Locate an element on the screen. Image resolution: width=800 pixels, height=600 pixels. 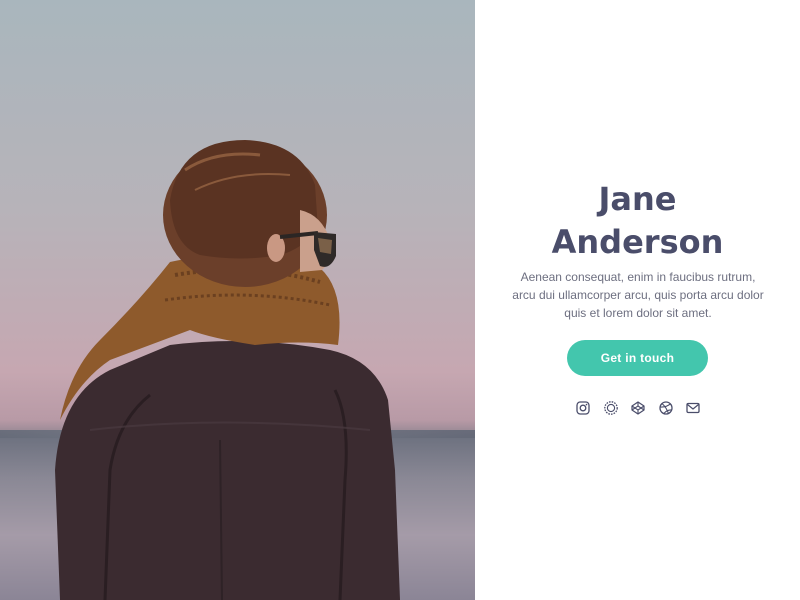
profile-name-last: Anderson is located at coordinates (637, 242).